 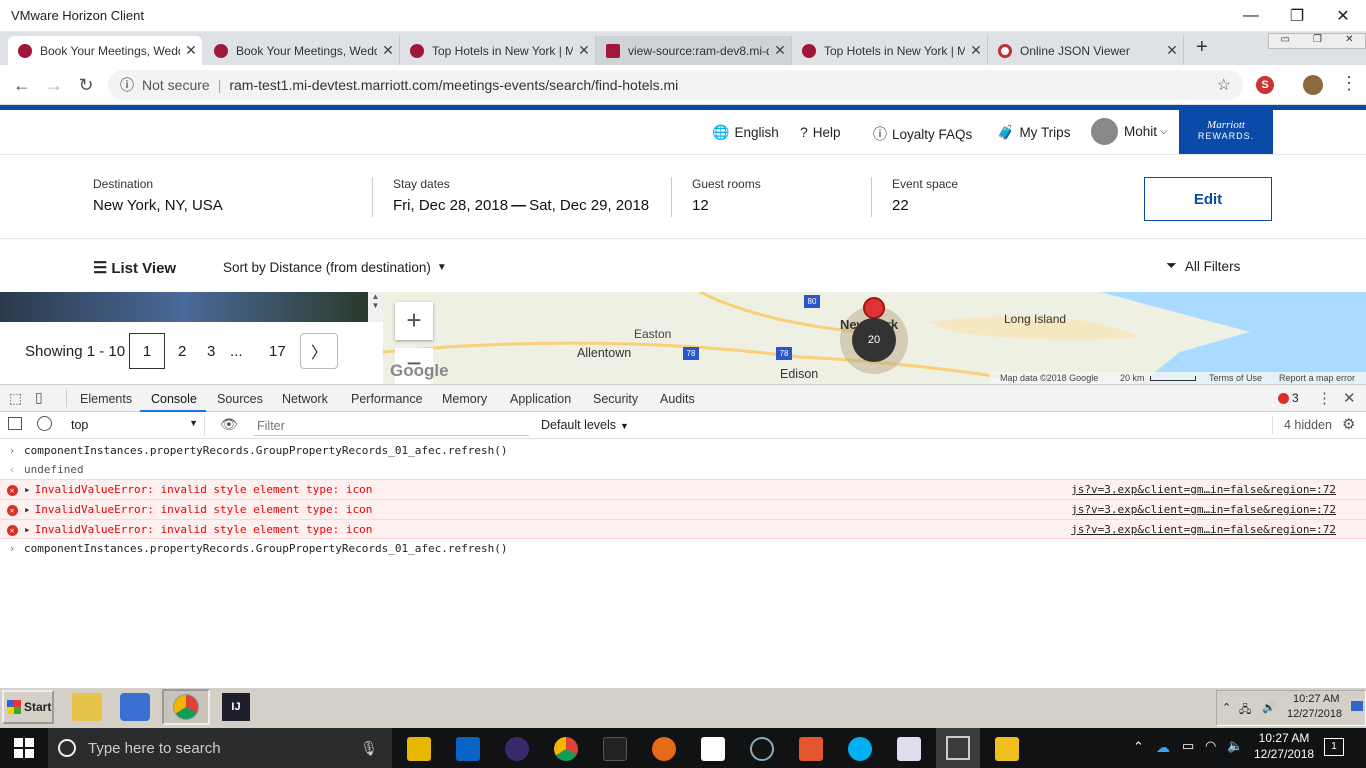 What do you see at coordinates (615, 399) in the screenshot?
I see `tab-security: Security` at bounding box center [615, 399].